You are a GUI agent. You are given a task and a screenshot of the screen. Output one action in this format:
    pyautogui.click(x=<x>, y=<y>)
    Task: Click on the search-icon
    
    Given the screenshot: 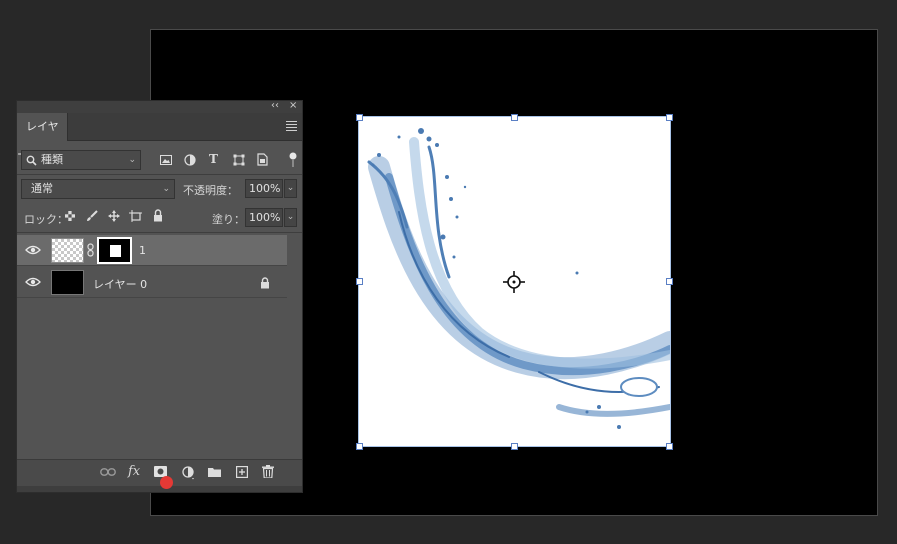 What is the action you would take?
    pyautogui.click(x=31, y=160)
    